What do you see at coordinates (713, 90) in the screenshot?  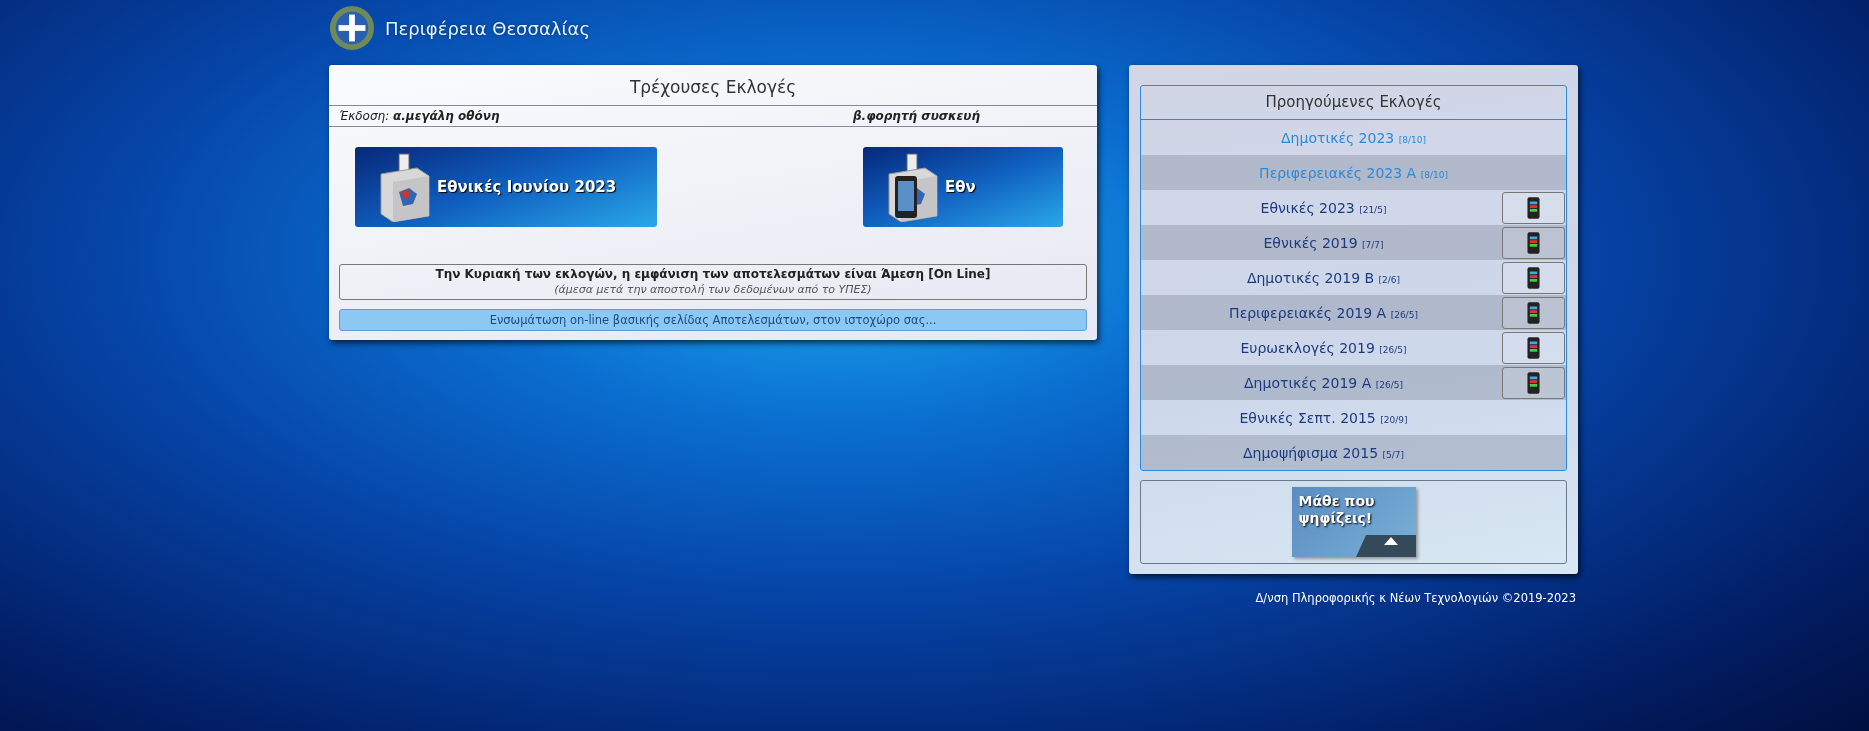 I see `panel-title: Τρέχουσες Εκλογές` at bounding box center [713, 90].